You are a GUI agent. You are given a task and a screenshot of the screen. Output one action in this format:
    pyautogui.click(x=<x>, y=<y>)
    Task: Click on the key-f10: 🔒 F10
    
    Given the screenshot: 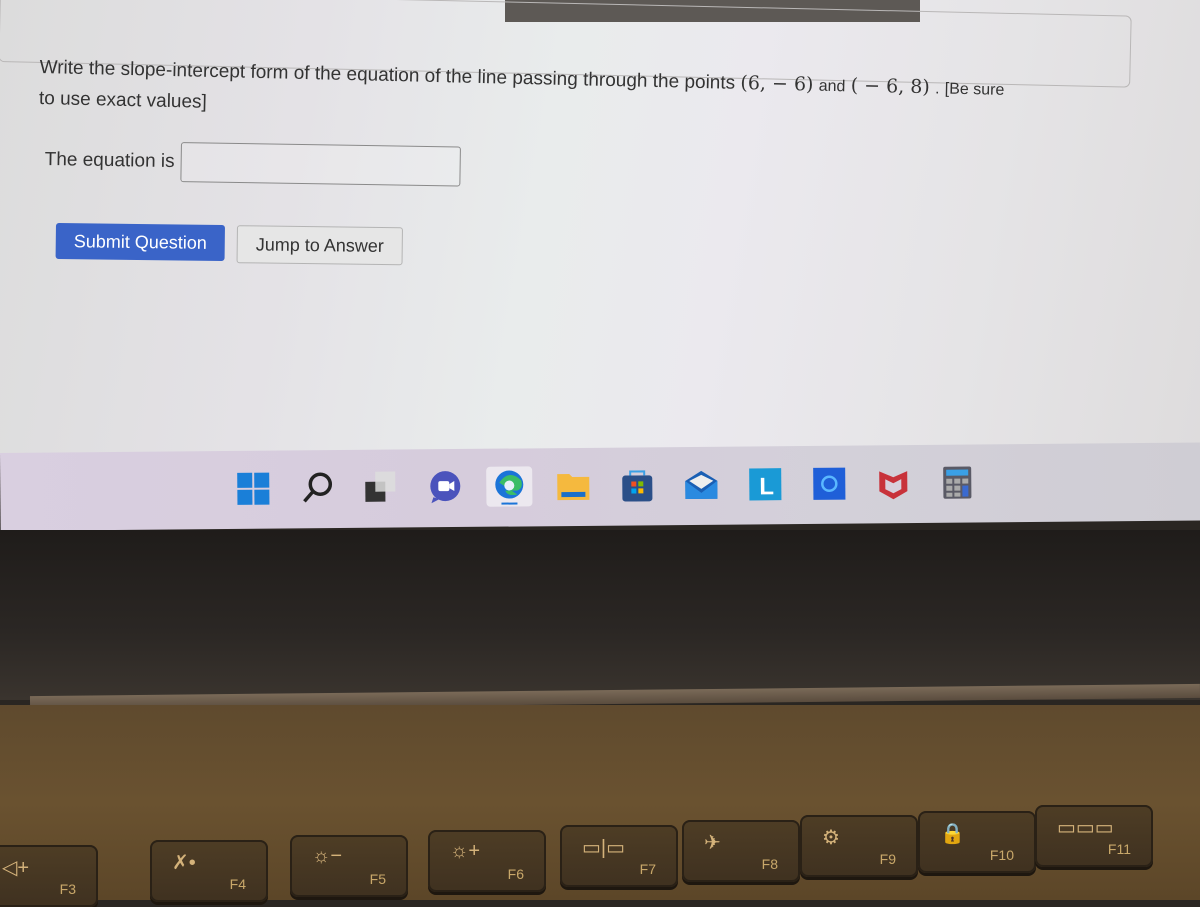 What is the action you would take?
    pyautogui.click(x=977, y=842)
    